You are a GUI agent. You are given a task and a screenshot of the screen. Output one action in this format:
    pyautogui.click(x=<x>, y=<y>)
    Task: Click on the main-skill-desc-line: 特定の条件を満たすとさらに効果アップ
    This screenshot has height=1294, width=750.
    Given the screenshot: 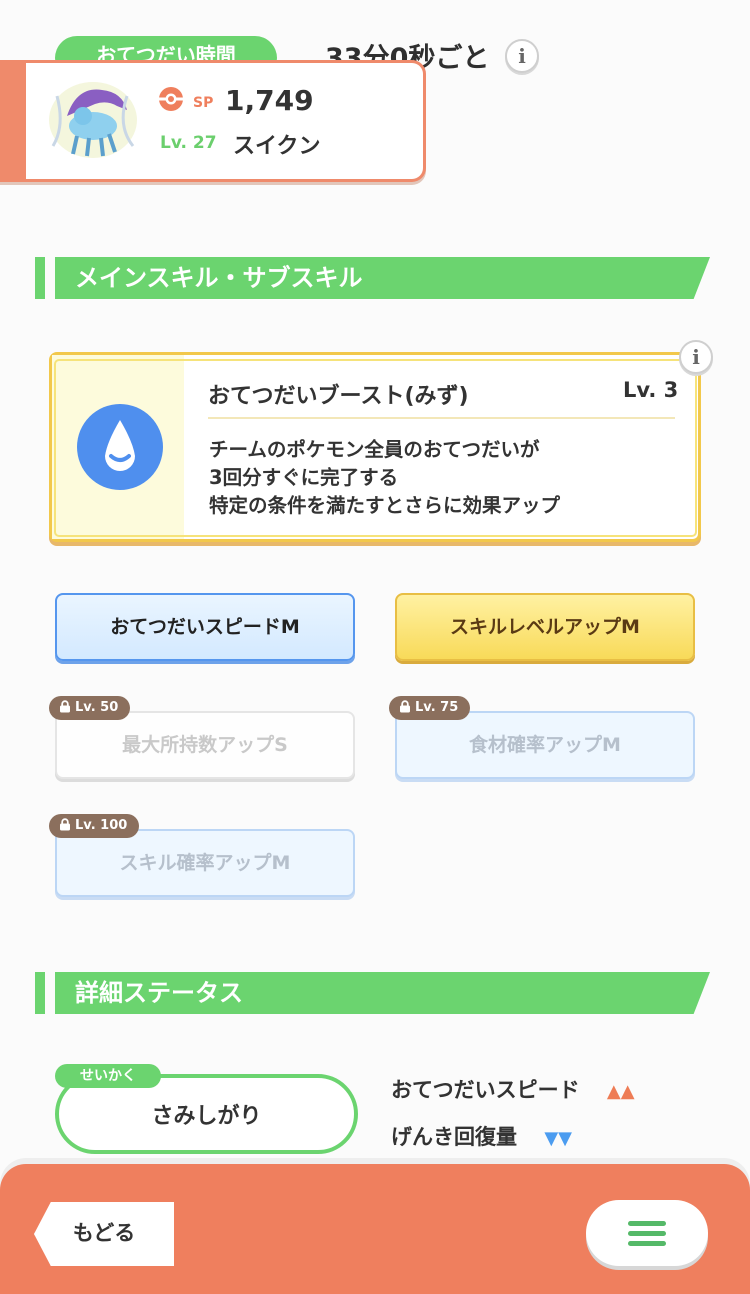 What is the action you would take?
    pyautogui.click(x=385, y=505)
    